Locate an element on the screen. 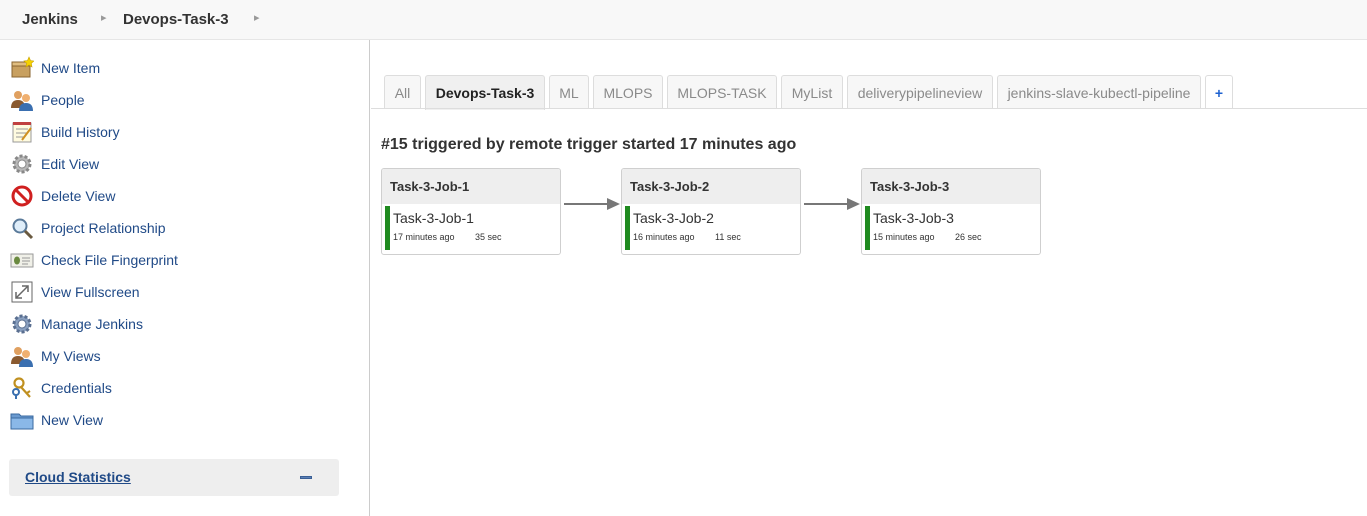  new-item-icon is located at coordinates (22, 68).